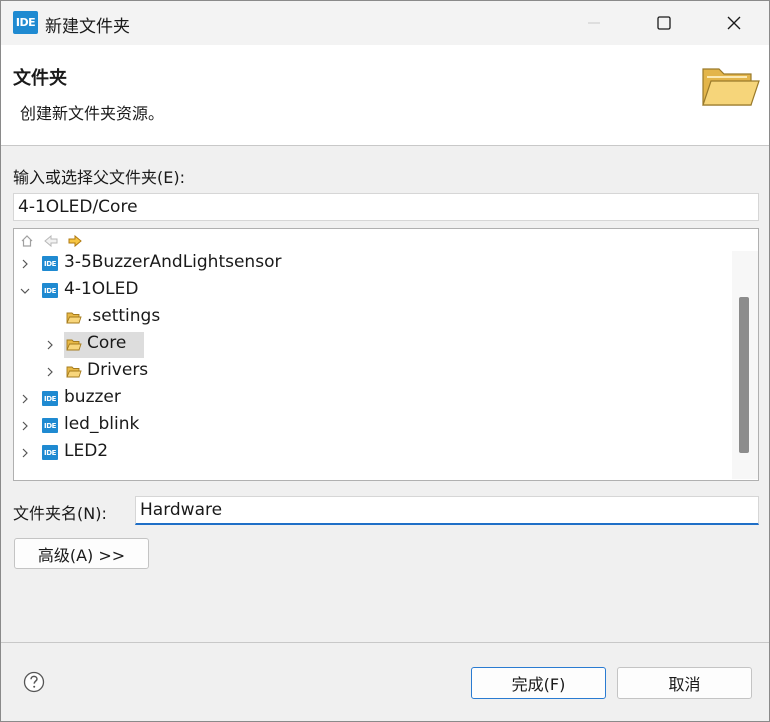 The image size is (770, 722). I want to click on wizard-banner: 文件夹 创建新文件夹资源。, so click(385, 95).